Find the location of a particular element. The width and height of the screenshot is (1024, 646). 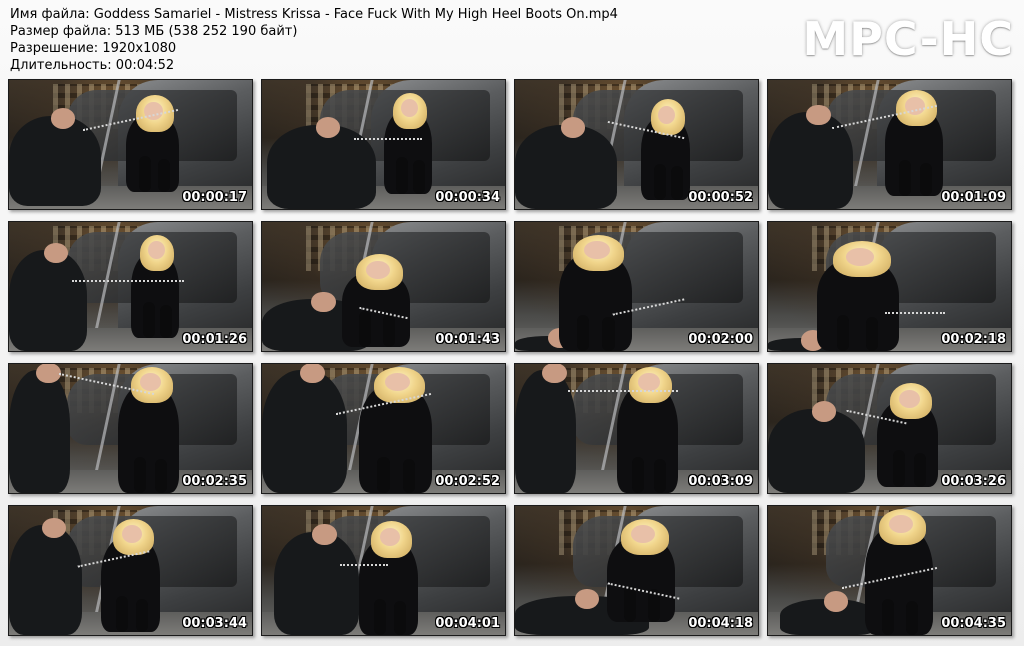

thumbnail-timecode: 00:02:35 is located at coordinates (214, 481).